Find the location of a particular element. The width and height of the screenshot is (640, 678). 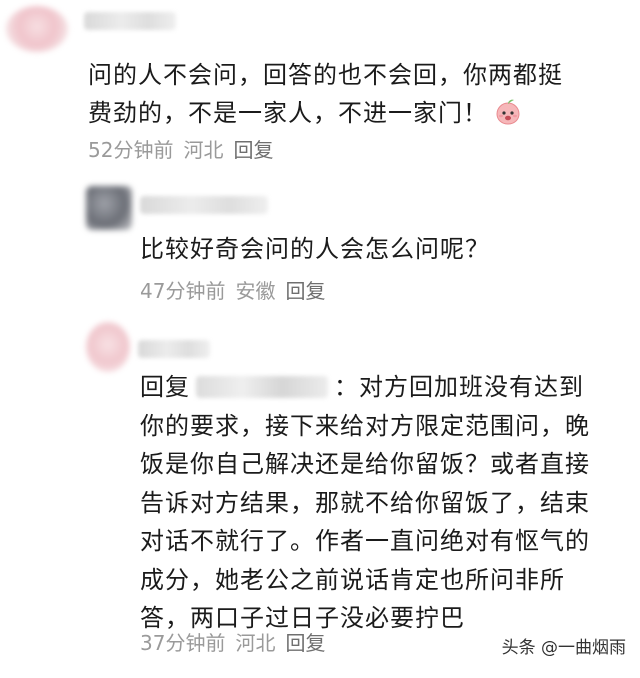

comment-2-text: 比较好奇会问的人会怎么问呢？ is located at coordinates (315, 249).